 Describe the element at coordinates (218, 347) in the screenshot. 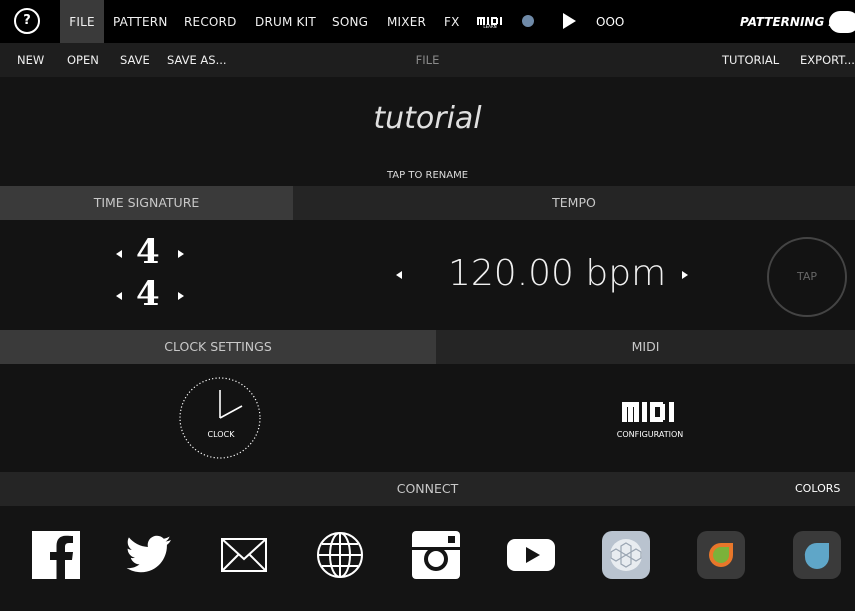

I see `clock-settings-header: CLOCK SETTINGS` at that location.